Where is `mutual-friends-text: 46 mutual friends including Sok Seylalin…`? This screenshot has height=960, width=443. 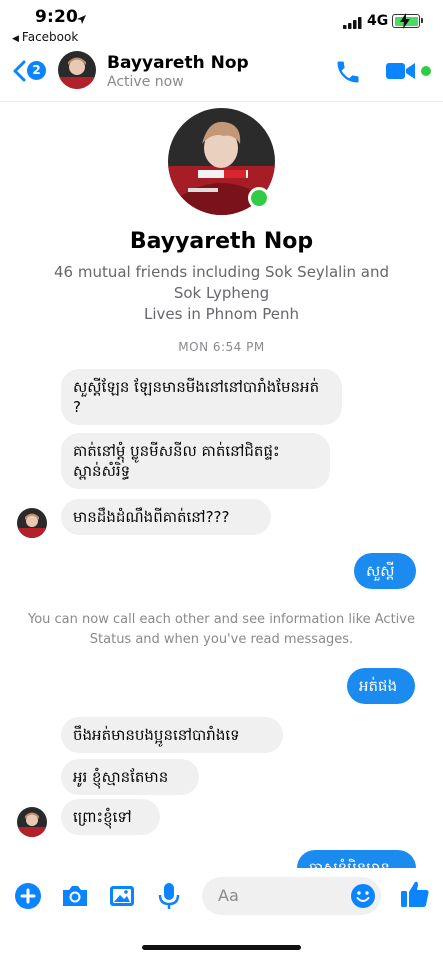
mutual-friends-text: 46 mutual friends including Sok Seylalin… is located at coordinates (221, 282).